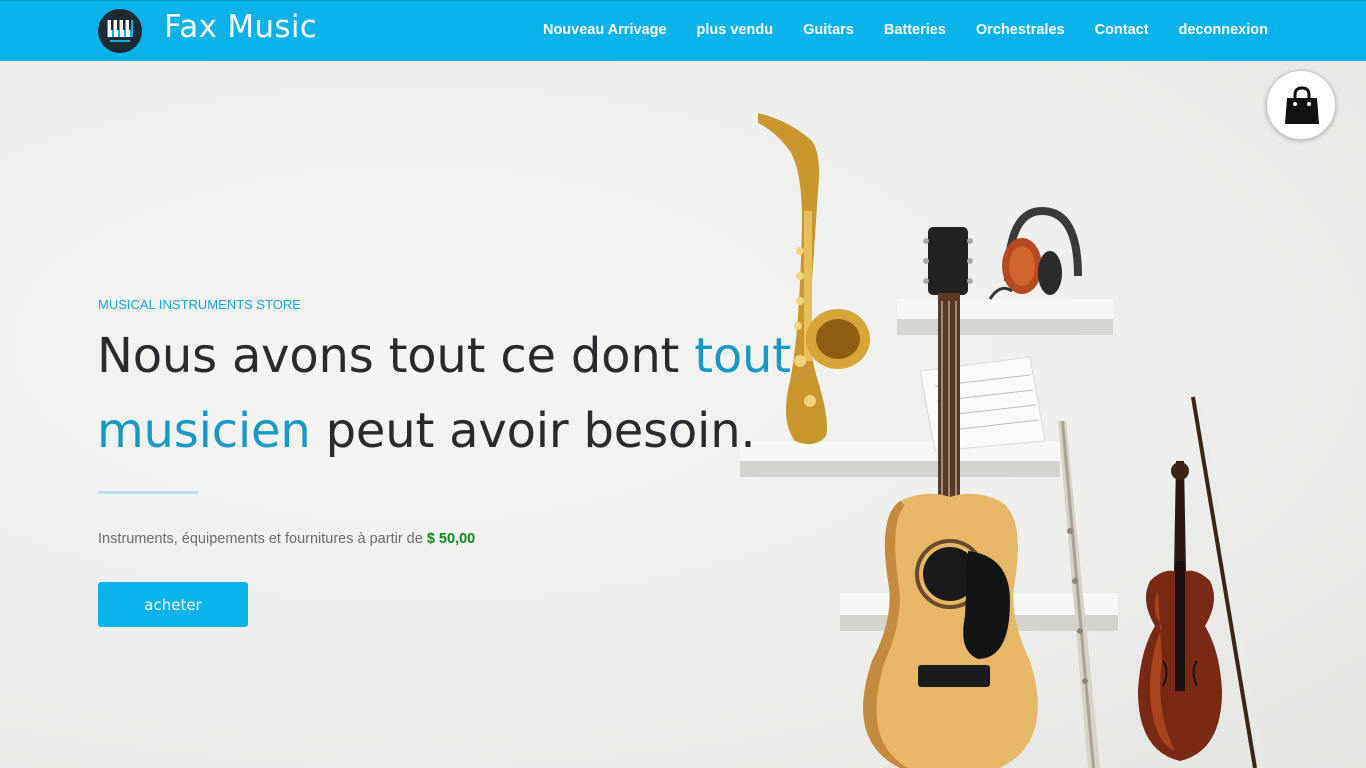  Describe the element at coordinates (1020, 30) in the screenshot. I see `nav-item-orchestrales: Orchestrales` at that location.